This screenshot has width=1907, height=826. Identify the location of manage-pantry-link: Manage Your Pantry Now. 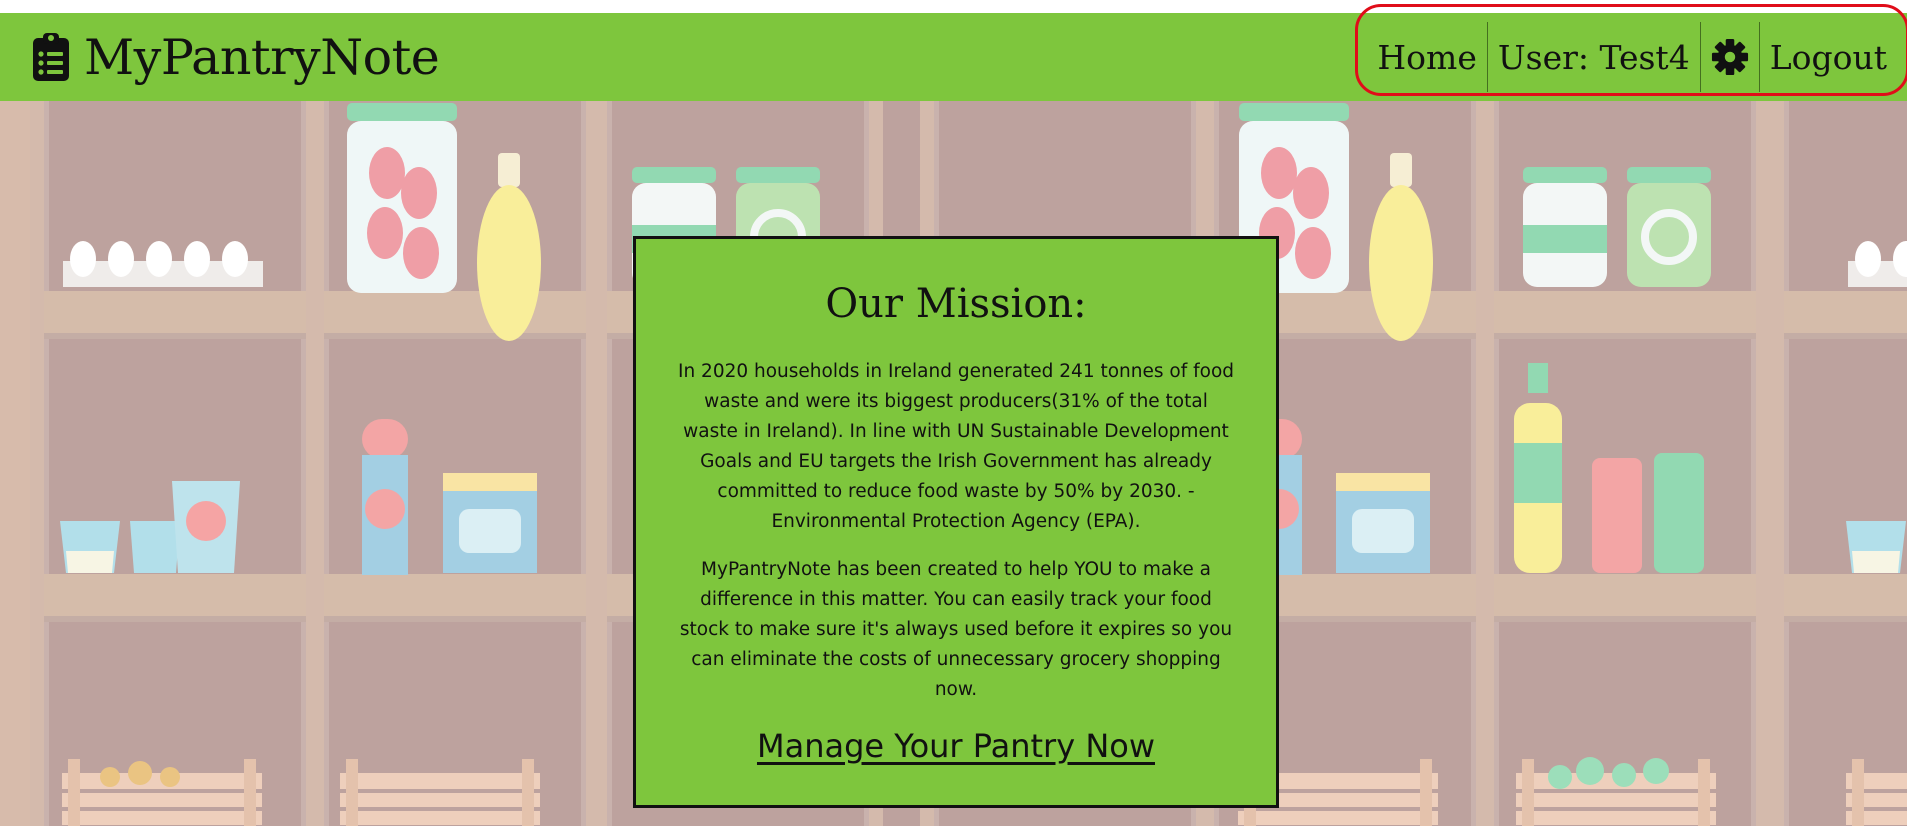
(956, 746).